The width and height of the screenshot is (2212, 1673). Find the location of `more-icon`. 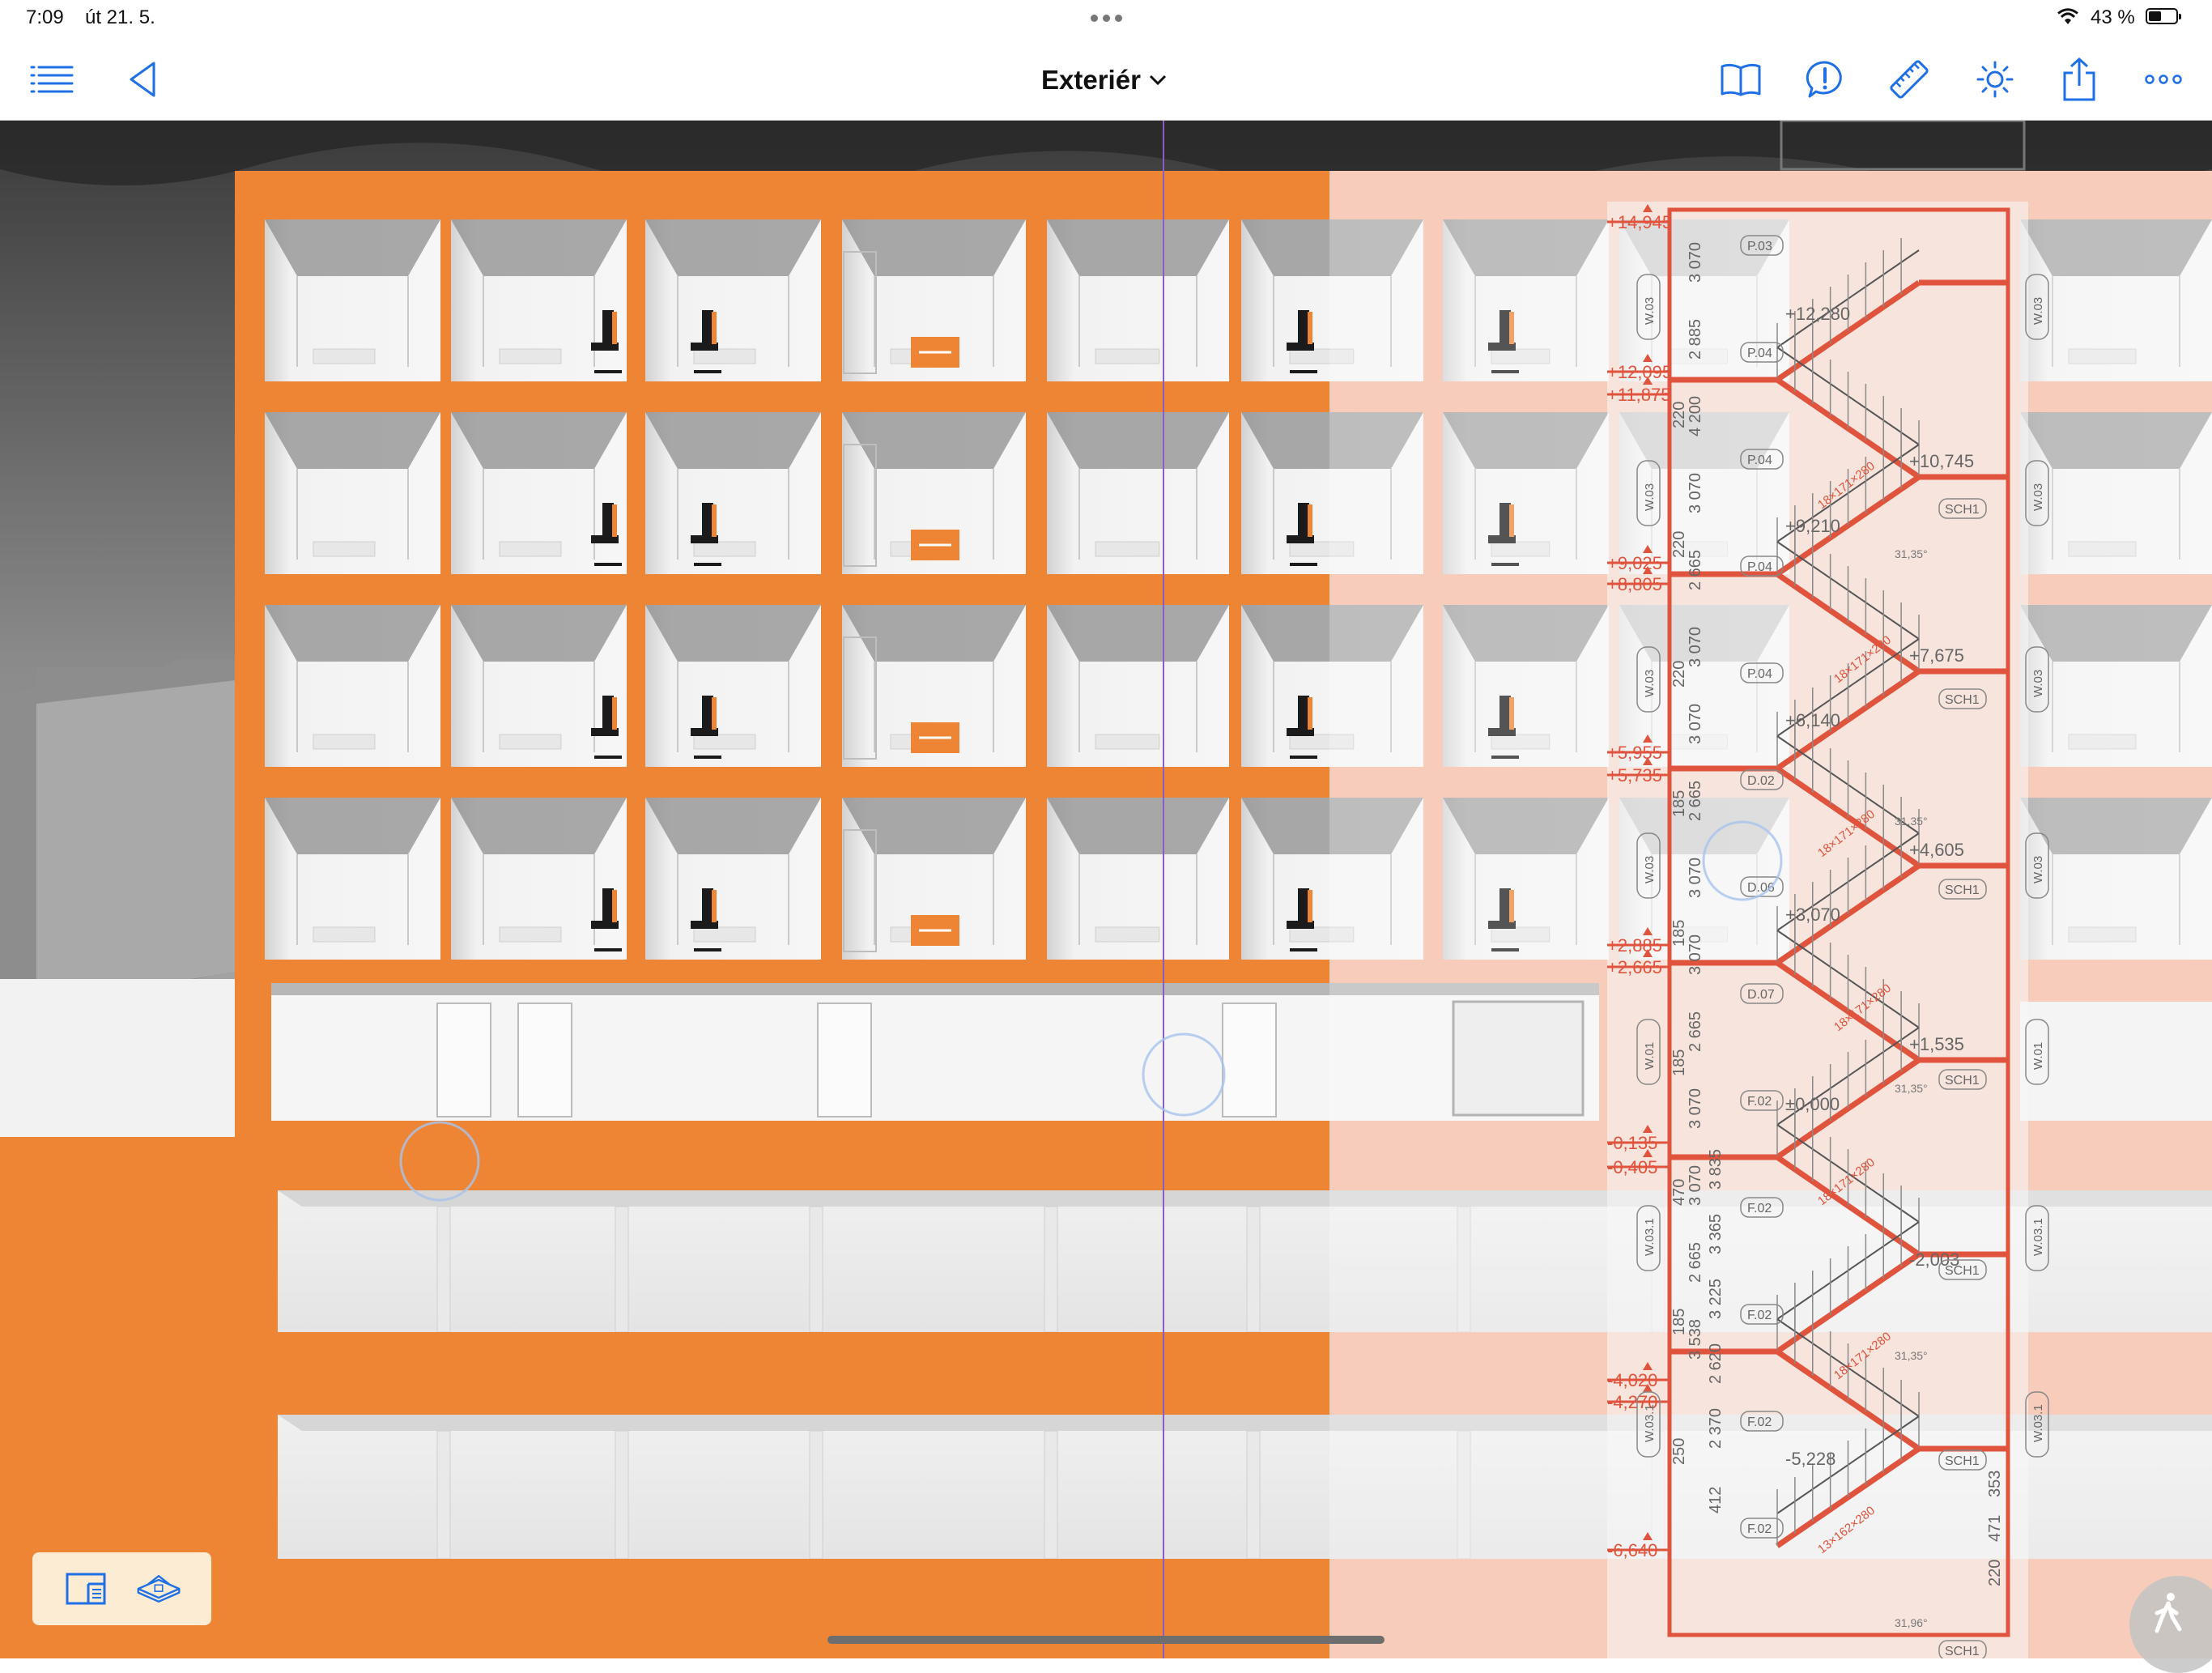

more-icon is located at coordinates (2164, 79).